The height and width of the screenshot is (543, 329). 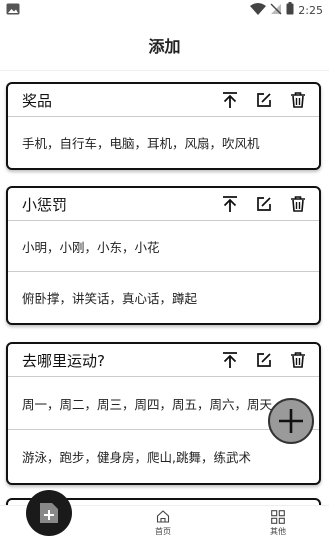 I want to click on plus-icon, so click(x=291, y=421).